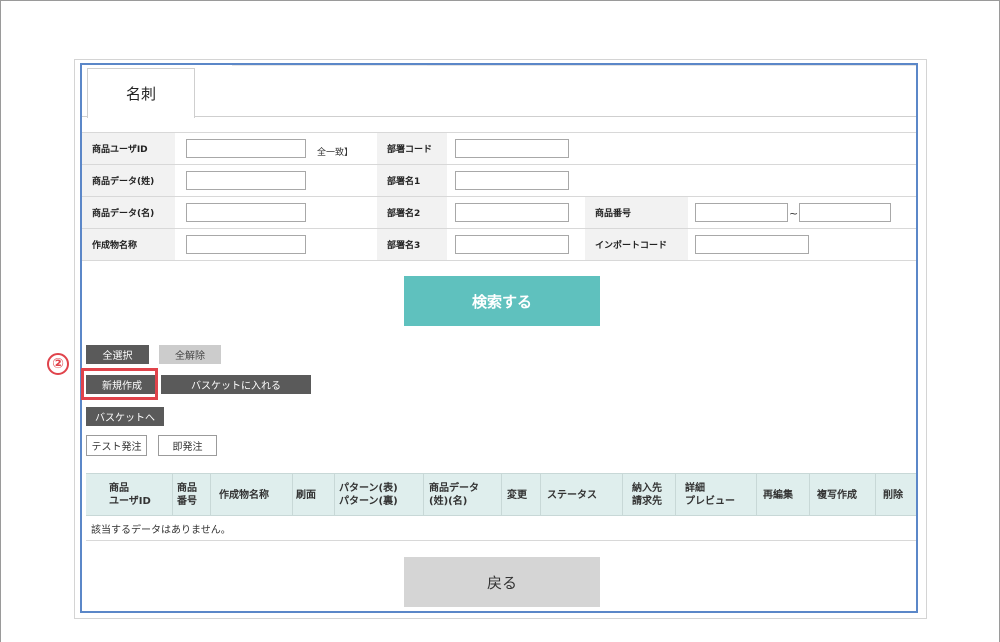 The image size is (1000, 642). Describe the element at coordinates (128, 180) in the screenshot. I see `data-sei-label: 商品データ(姓)` at that location.